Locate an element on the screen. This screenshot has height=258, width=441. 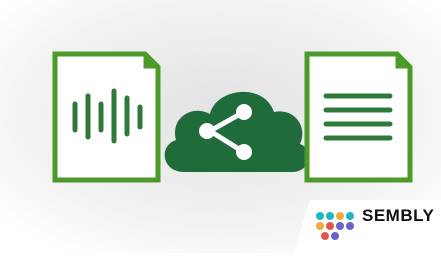
brand-name: SEMBLY is located at coordinates (398, 215).